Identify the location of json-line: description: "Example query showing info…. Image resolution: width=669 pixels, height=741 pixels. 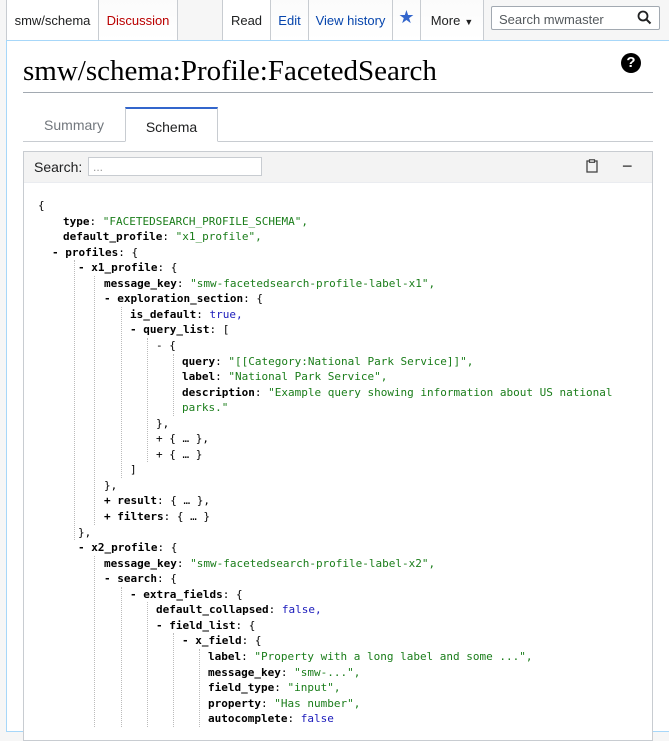
(397, 393).